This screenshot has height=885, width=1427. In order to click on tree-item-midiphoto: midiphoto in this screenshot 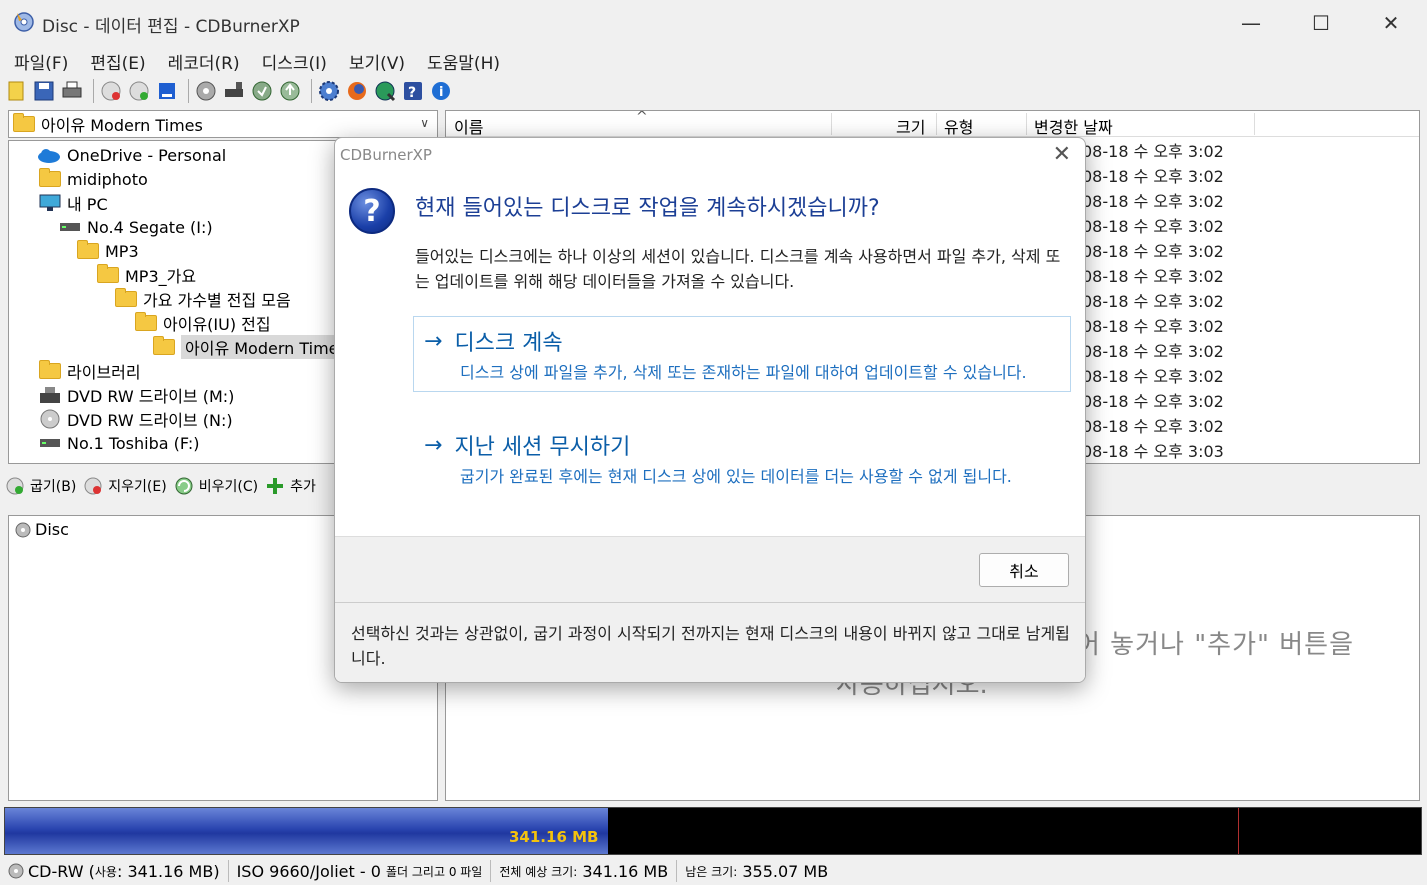, I will do `click(93, 179)`.